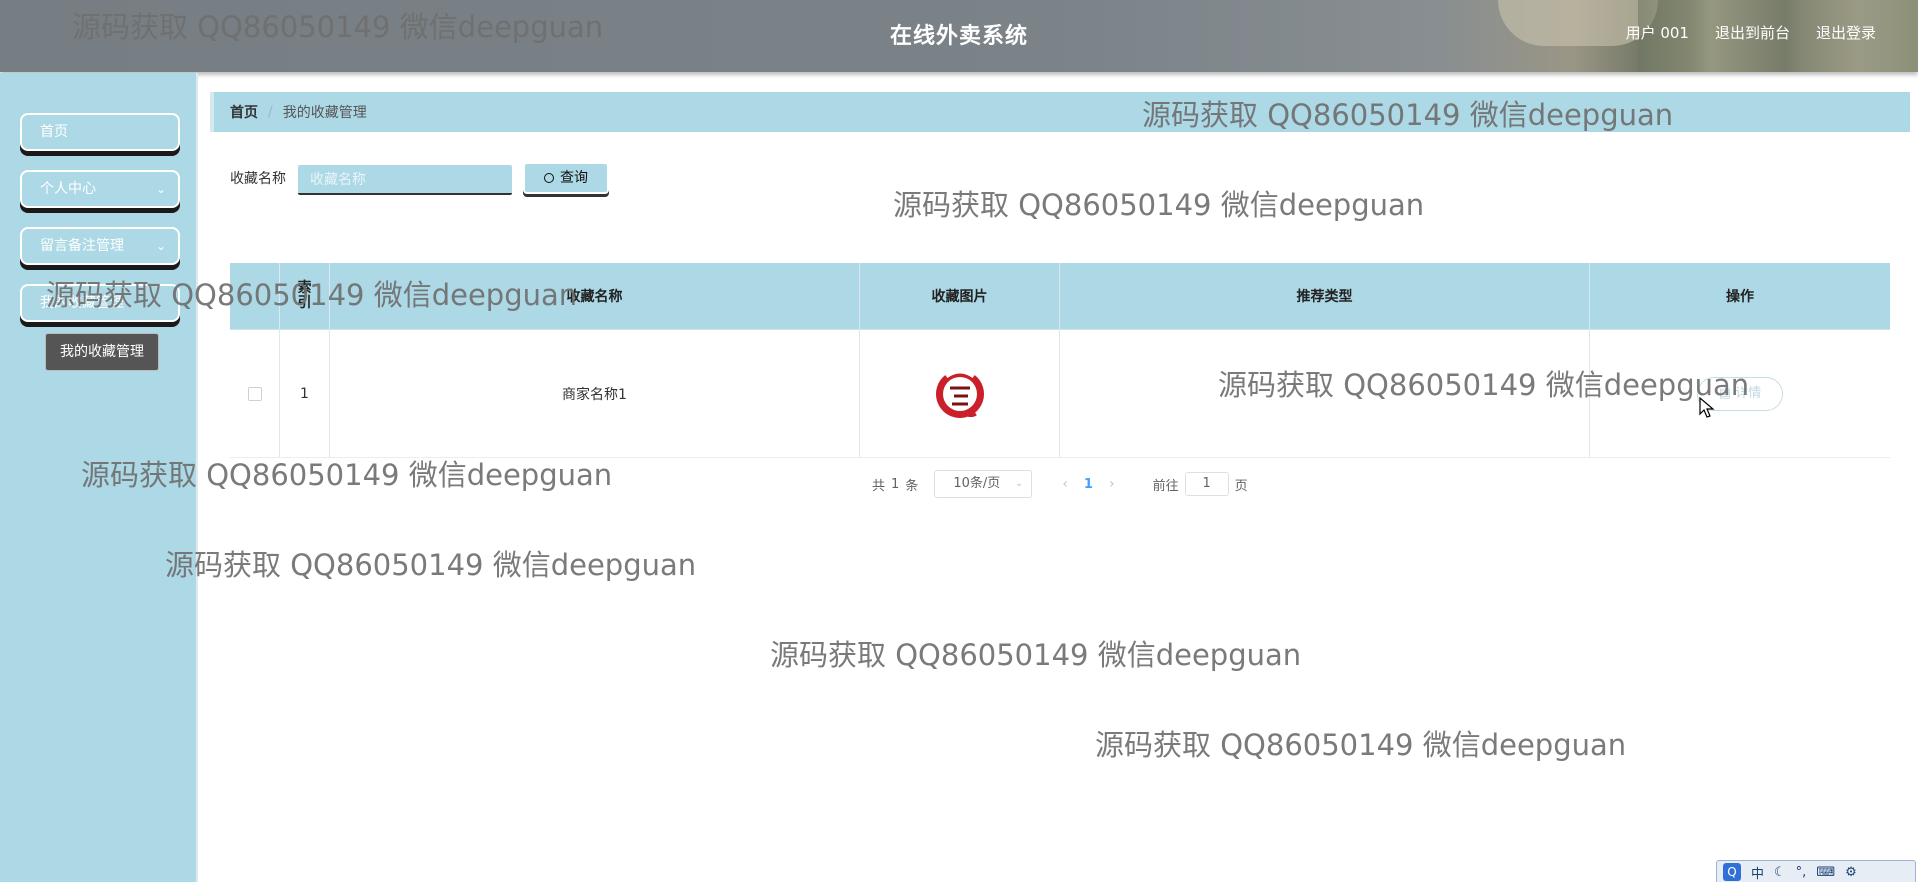 This screenshot has height=882, width=1918. I want to click on sidebar-item-my-favorites: 我的收藏管理, so click(100, 303).